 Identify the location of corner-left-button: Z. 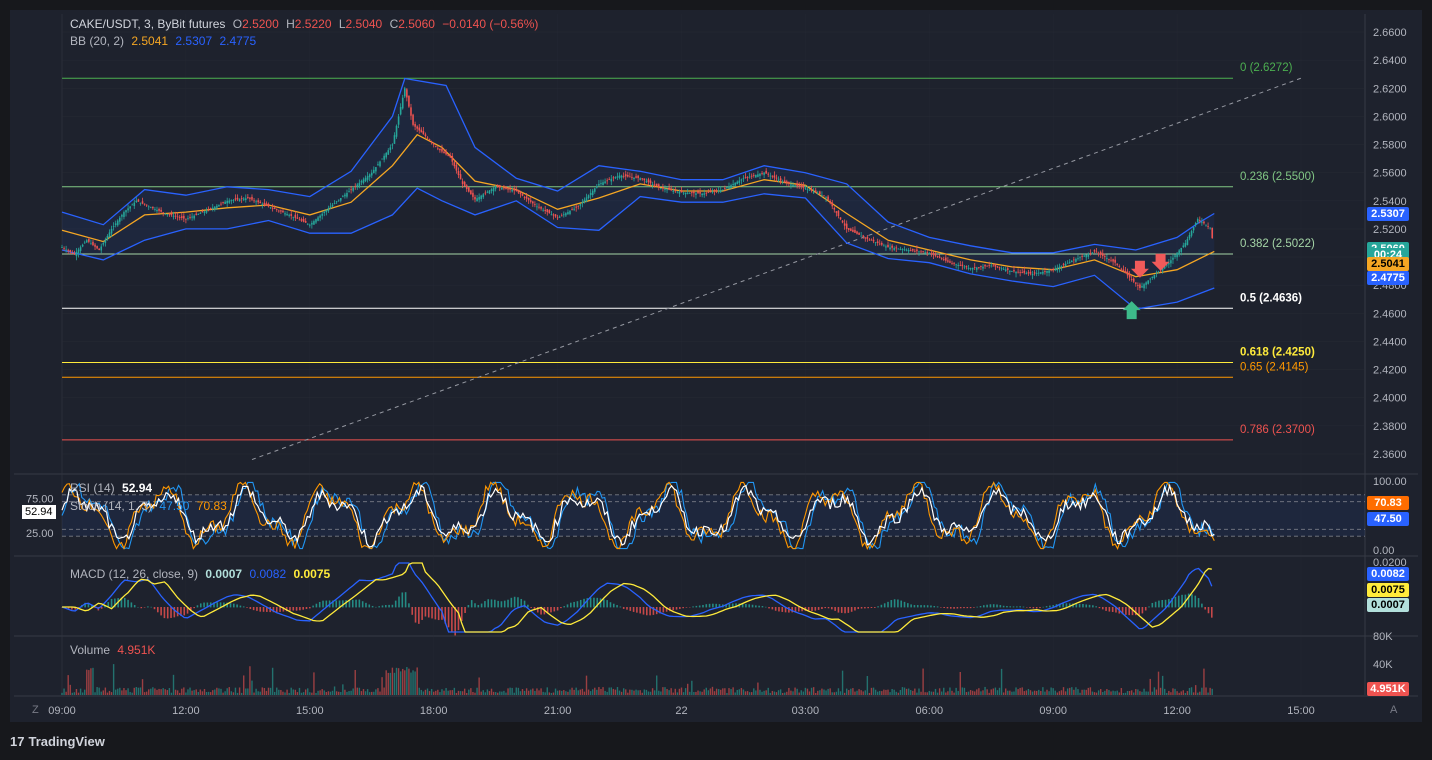
(35, 710).